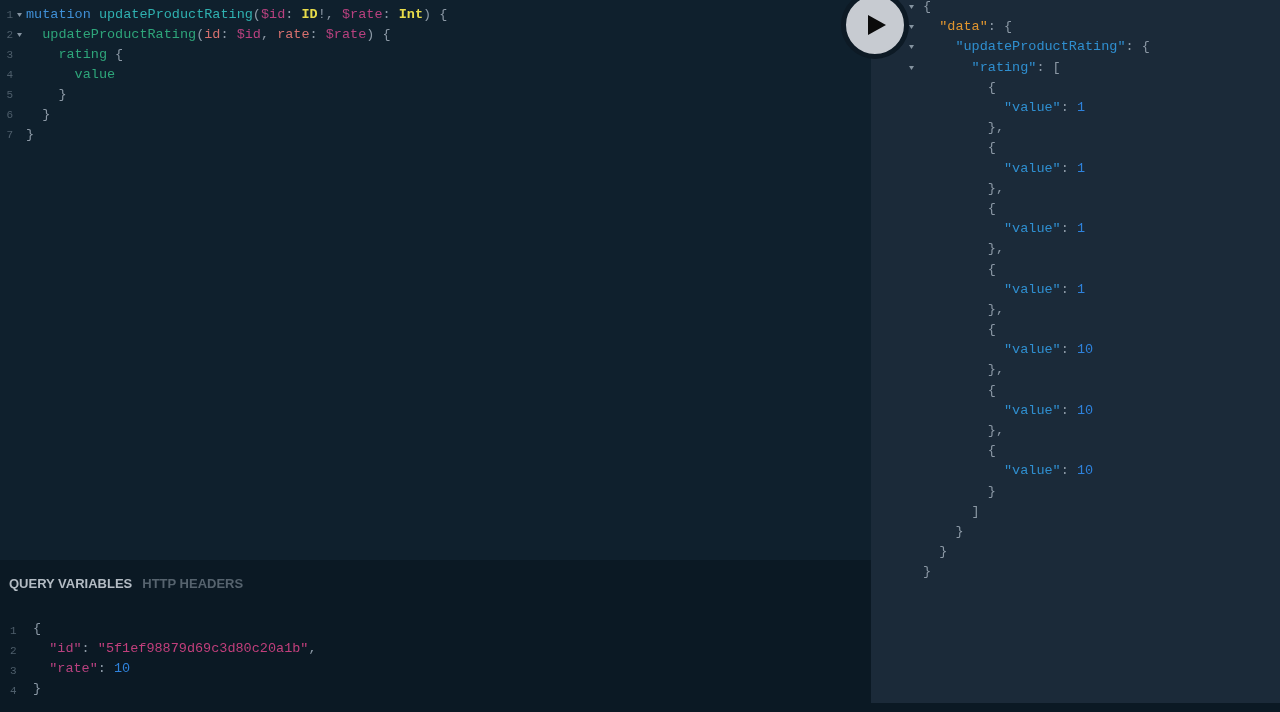 This screenshot has width=1280, height=712. I want to click on line-number: 7, so click(9, 135).